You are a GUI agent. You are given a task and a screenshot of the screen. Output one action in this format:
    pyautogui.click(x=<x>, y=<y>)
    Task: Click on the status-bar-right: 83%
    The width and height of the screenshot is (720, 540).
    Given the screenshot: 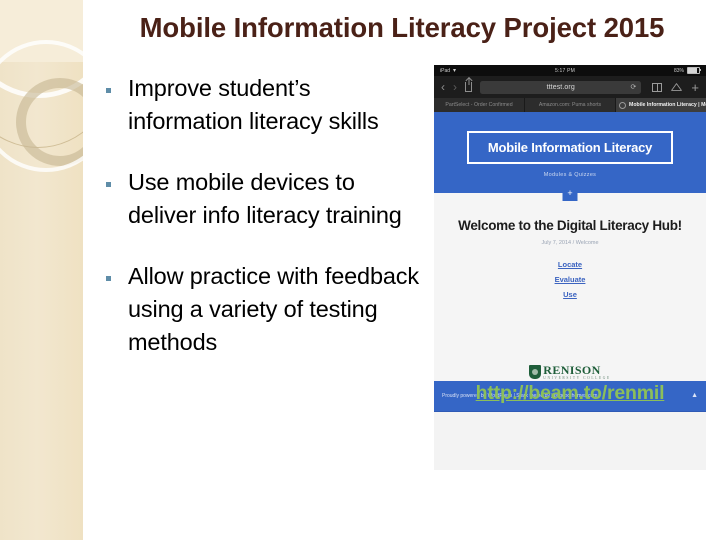 What is the action you would take?
    pyautogui.click(x=687, y=70)
    